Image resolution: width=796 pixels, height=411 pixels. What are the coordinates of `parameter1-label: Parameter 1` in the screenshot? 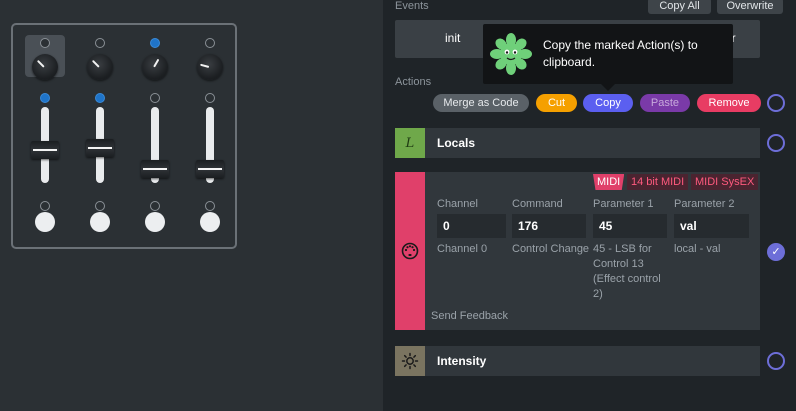 It's located at (623, 204).